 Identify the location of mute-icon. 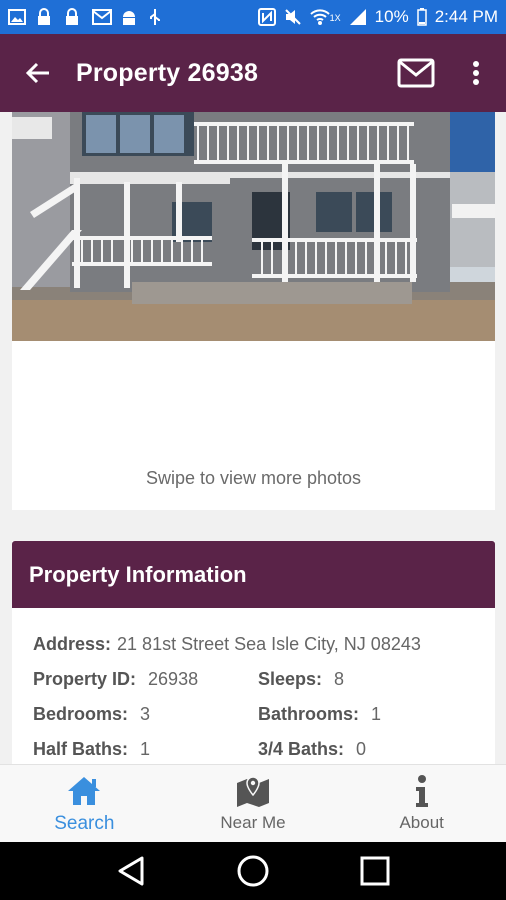
(293, 17).